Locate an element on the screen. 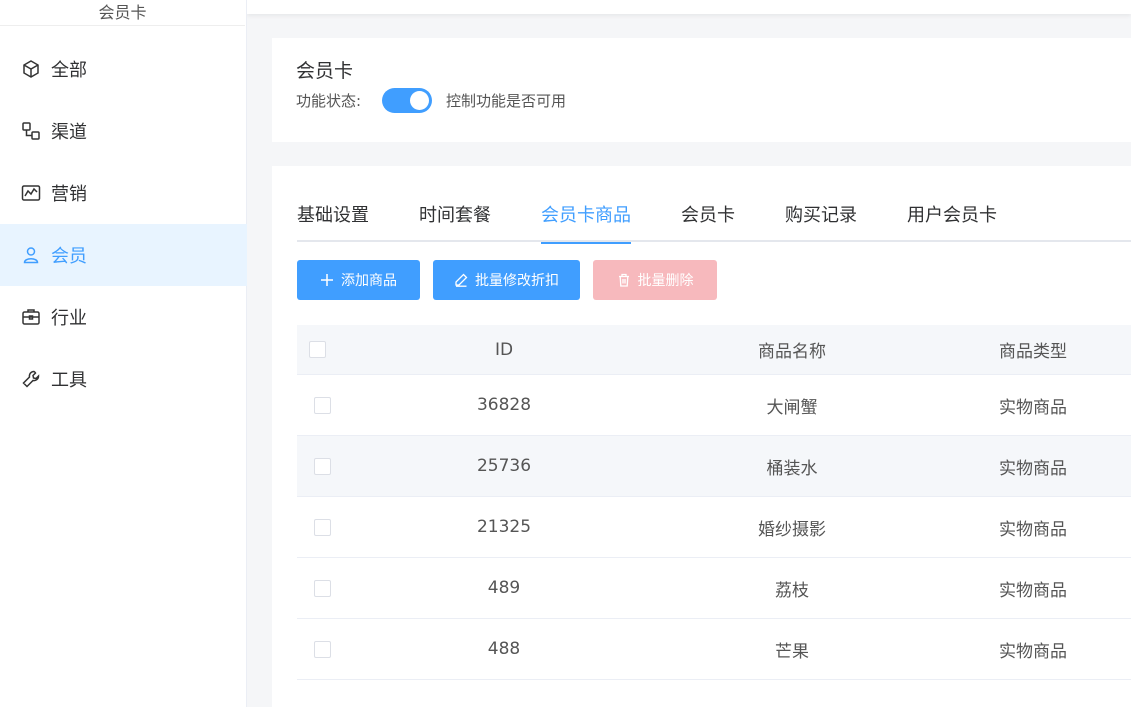  sidebar-item-label: 行业 is located at coordinates (69, 318).